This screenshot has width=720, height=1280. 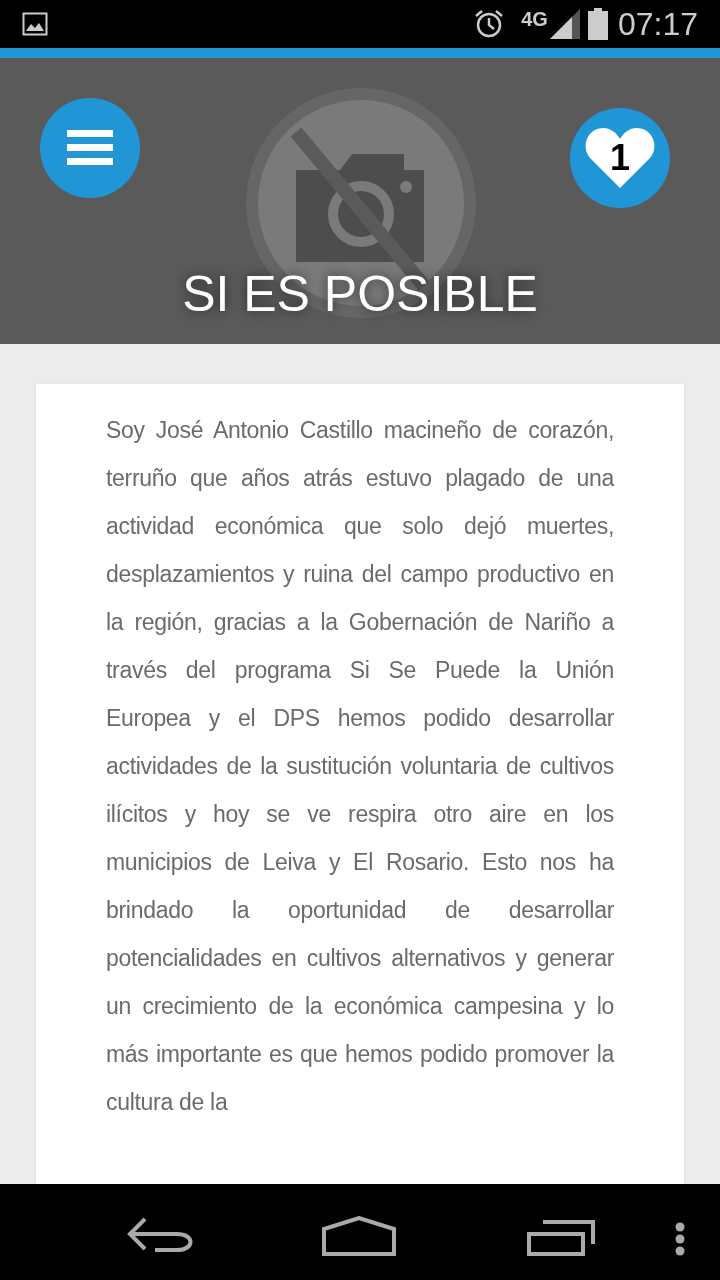 I want to click on heart-icon, so click(x=620, y=158).